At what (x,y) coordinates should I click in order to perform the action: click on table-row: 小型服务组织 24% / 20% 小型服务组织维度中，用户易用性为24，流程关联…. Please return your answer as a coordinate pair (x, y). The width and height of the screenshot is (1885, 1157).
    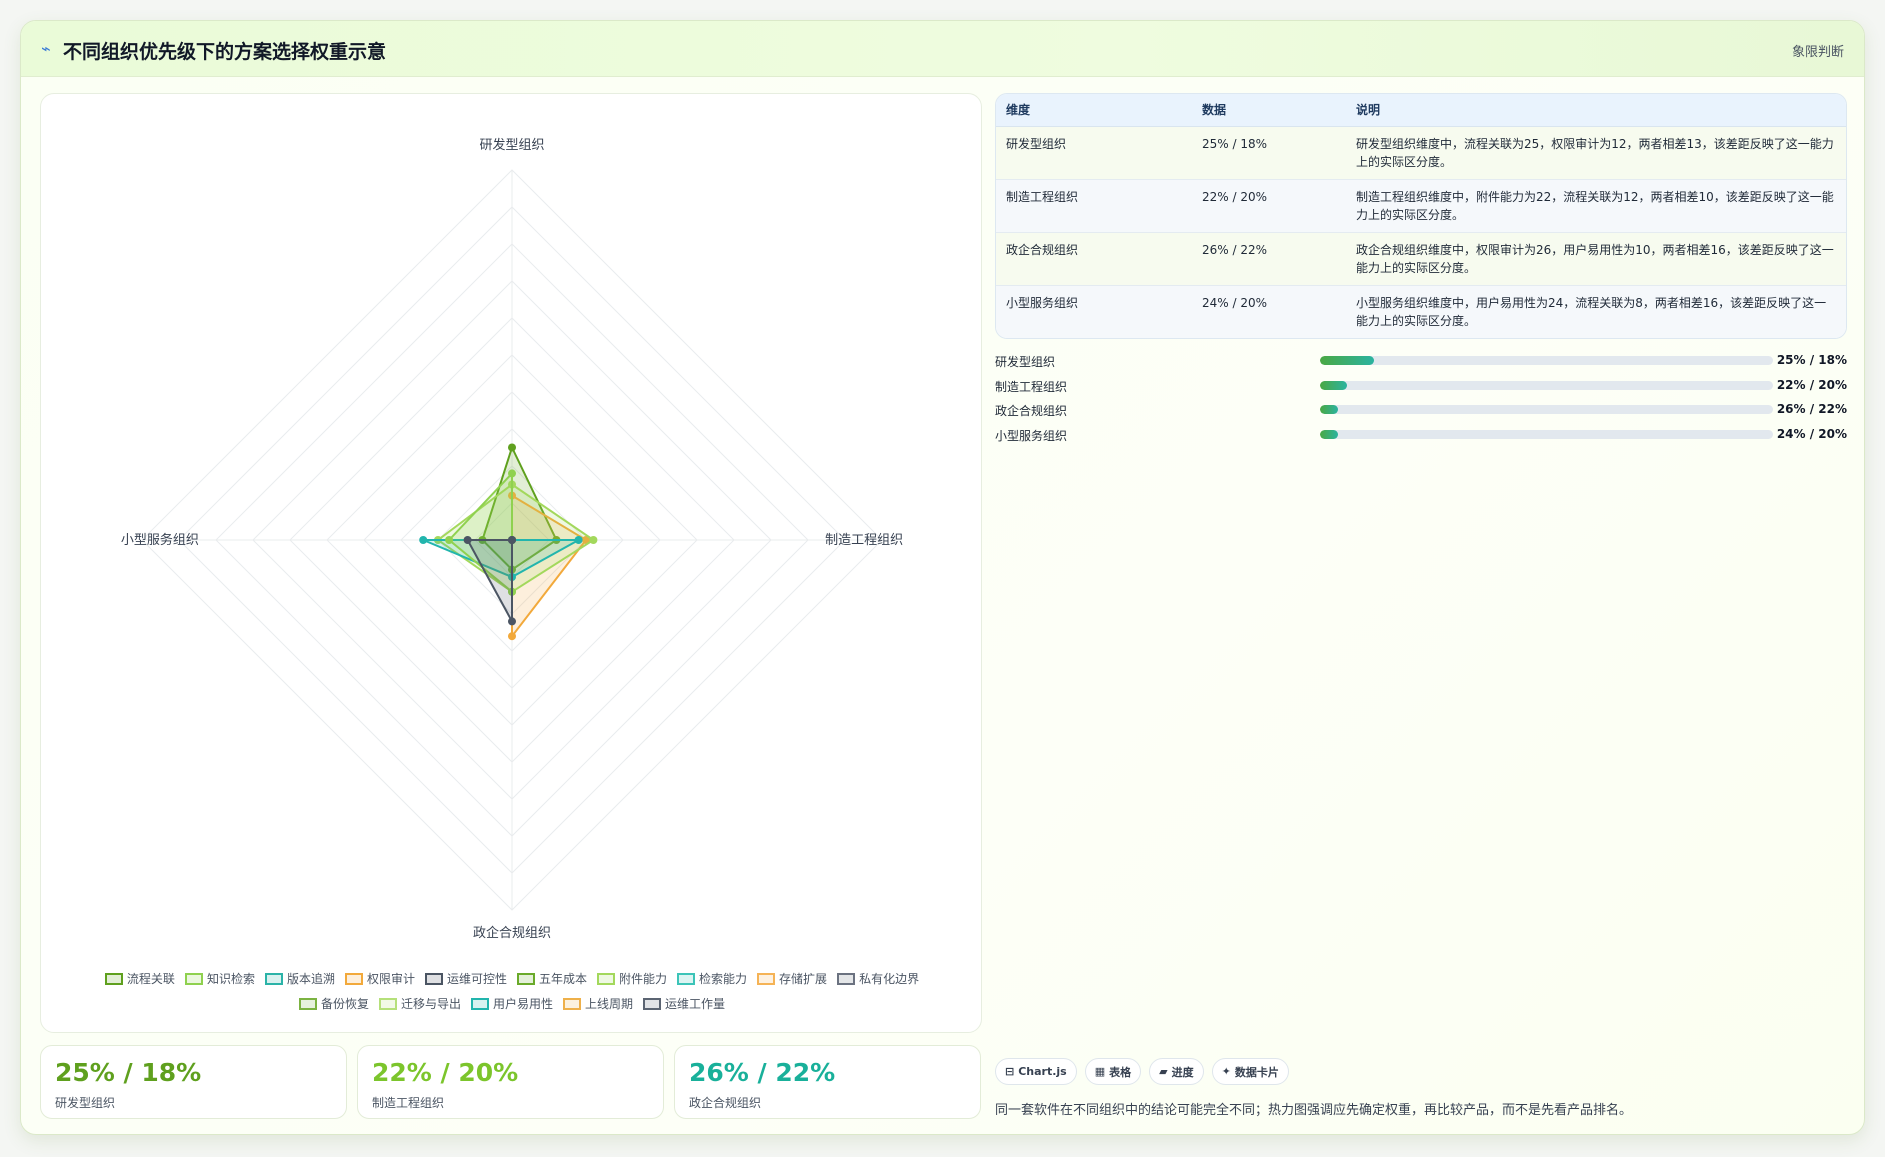
    Looking at the image, I should click on (1421, 311).